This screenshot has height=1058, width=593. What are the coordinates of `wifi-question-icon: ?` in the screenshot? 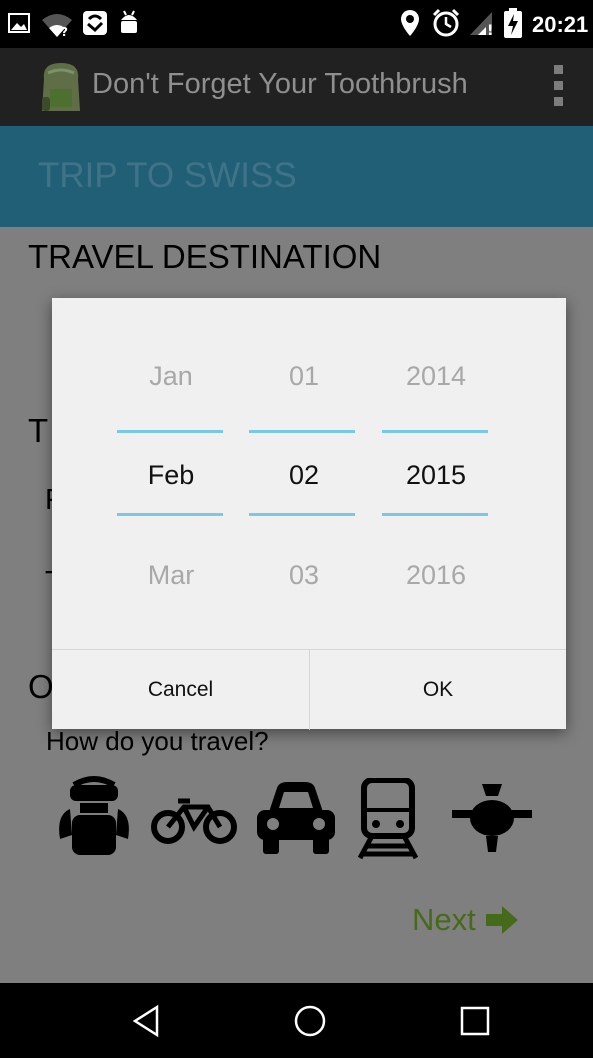 It's located at (57, 26).